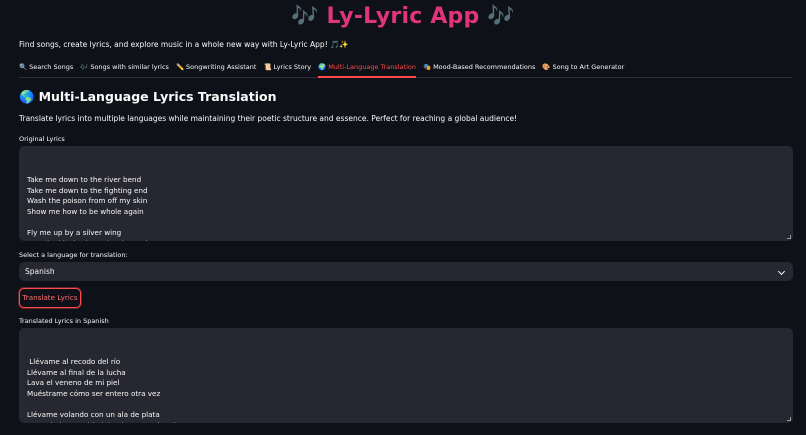  What do you see at coordinates (403, 16) in the screenshot?
I see `app-title: 🎶 Ly-Lyric App 🎶` at bounding box center [403, 16].